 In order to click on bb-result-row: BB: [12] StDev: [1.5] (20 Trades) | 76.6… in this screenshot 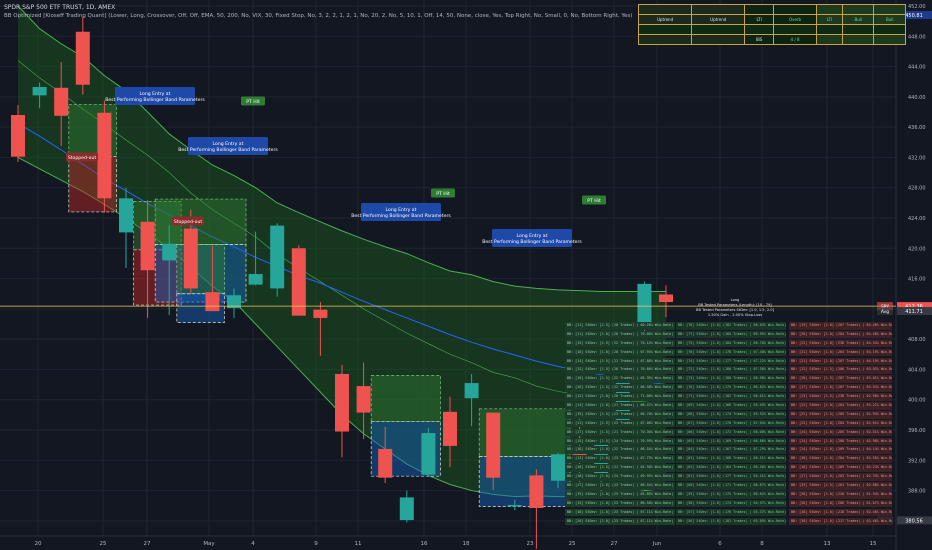, I will do `click(620, 370)`.